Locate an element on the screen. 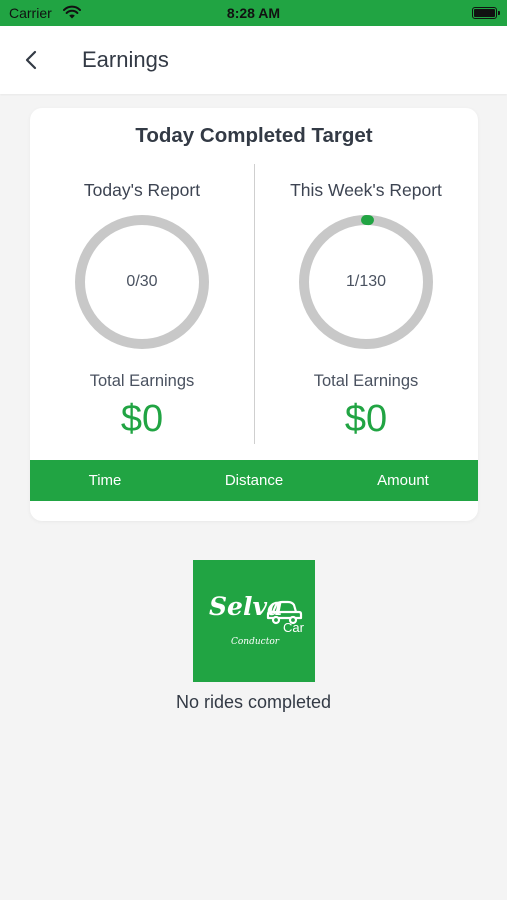  today-earnings-value: $0 is located at coordinates (142, 419).